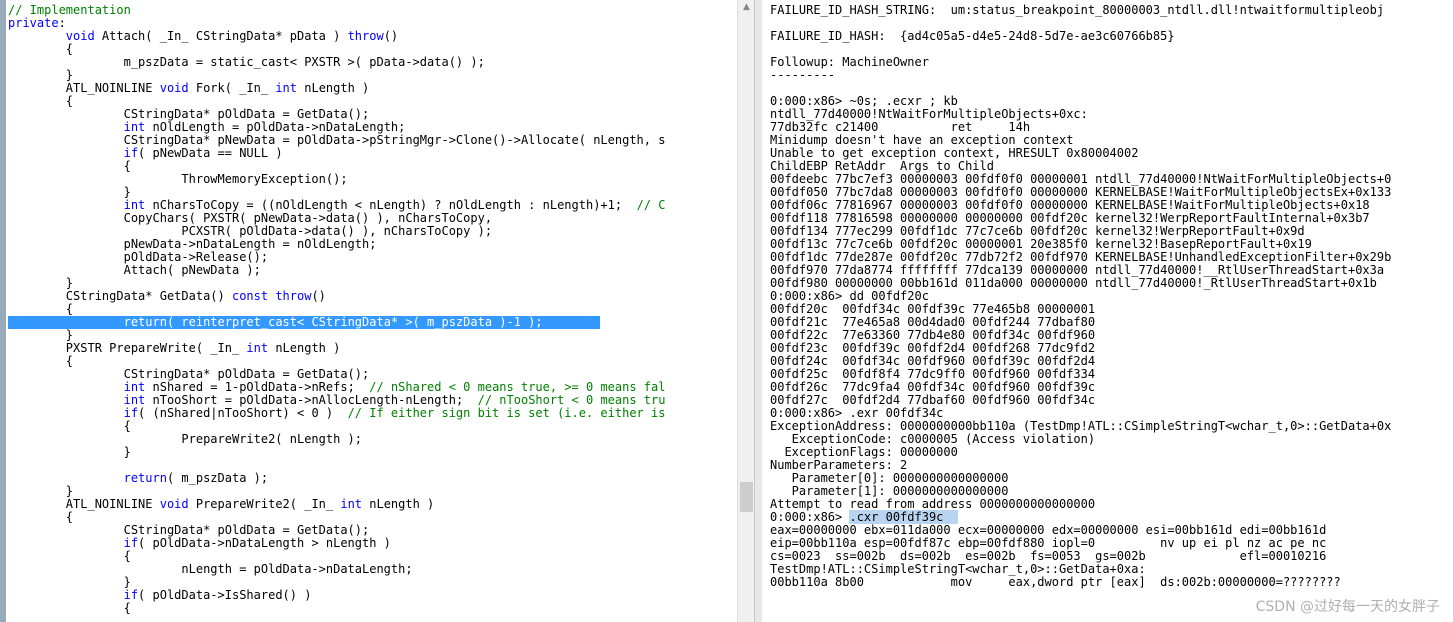 This screenshot has width=1453, height=622. I want to click on debugger-line: ---------, so click(803, 75).